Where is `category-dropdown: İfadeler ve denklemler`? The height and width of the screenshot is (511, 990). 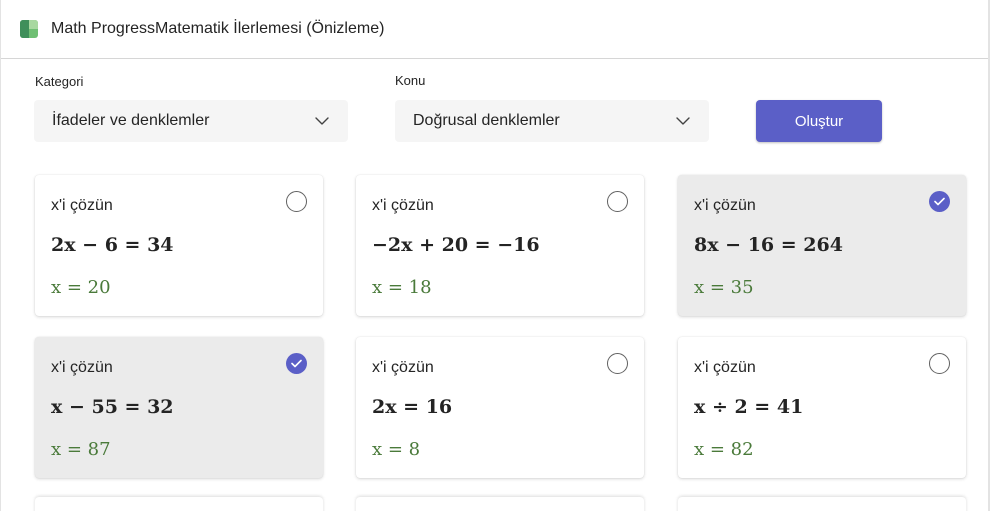
category-dropdown: İfadeler ve denklemler is located at coordinates (191, 121).